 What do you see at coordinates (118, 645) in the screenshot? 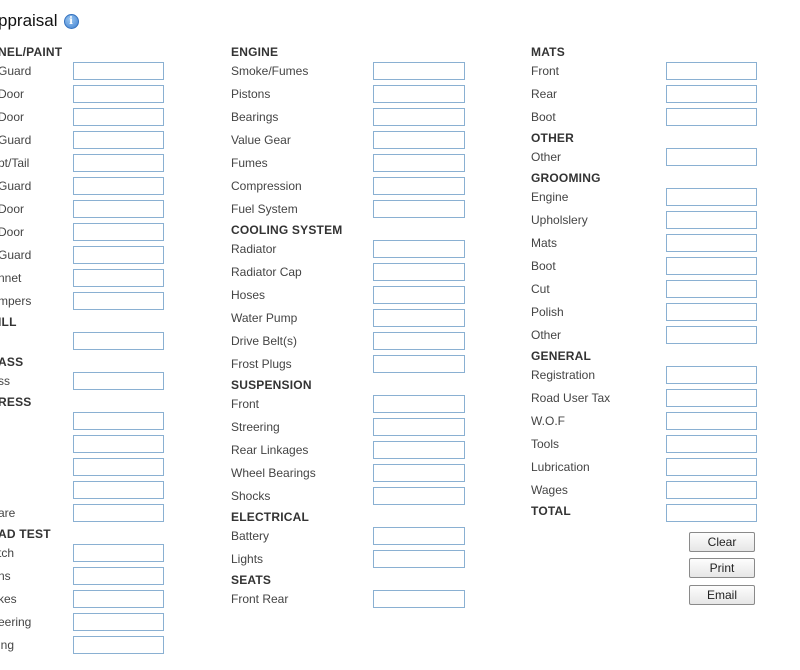
I see `ing-input` at bounding box center [118, 645].